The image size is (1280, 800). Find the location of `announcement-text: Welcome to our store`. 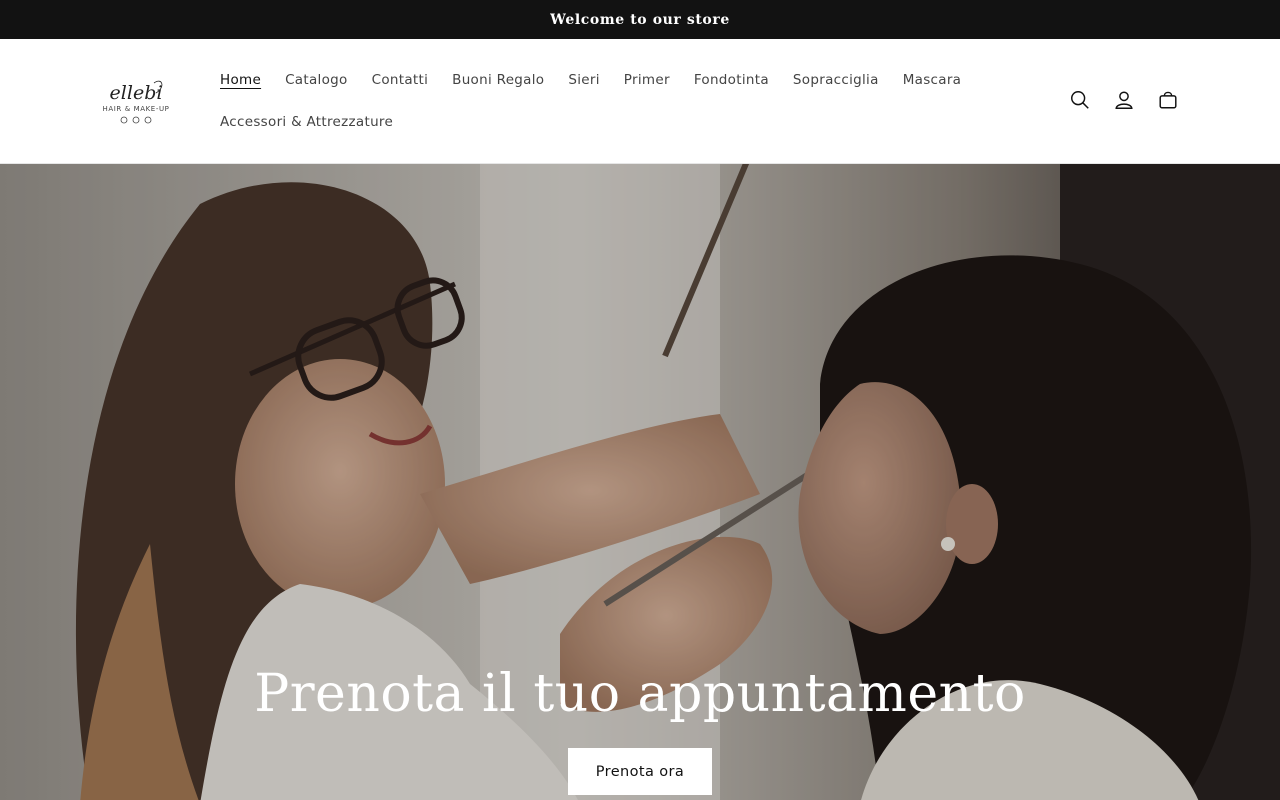

announcement-text: Welcome to our store is located at coordinates (640, 19).